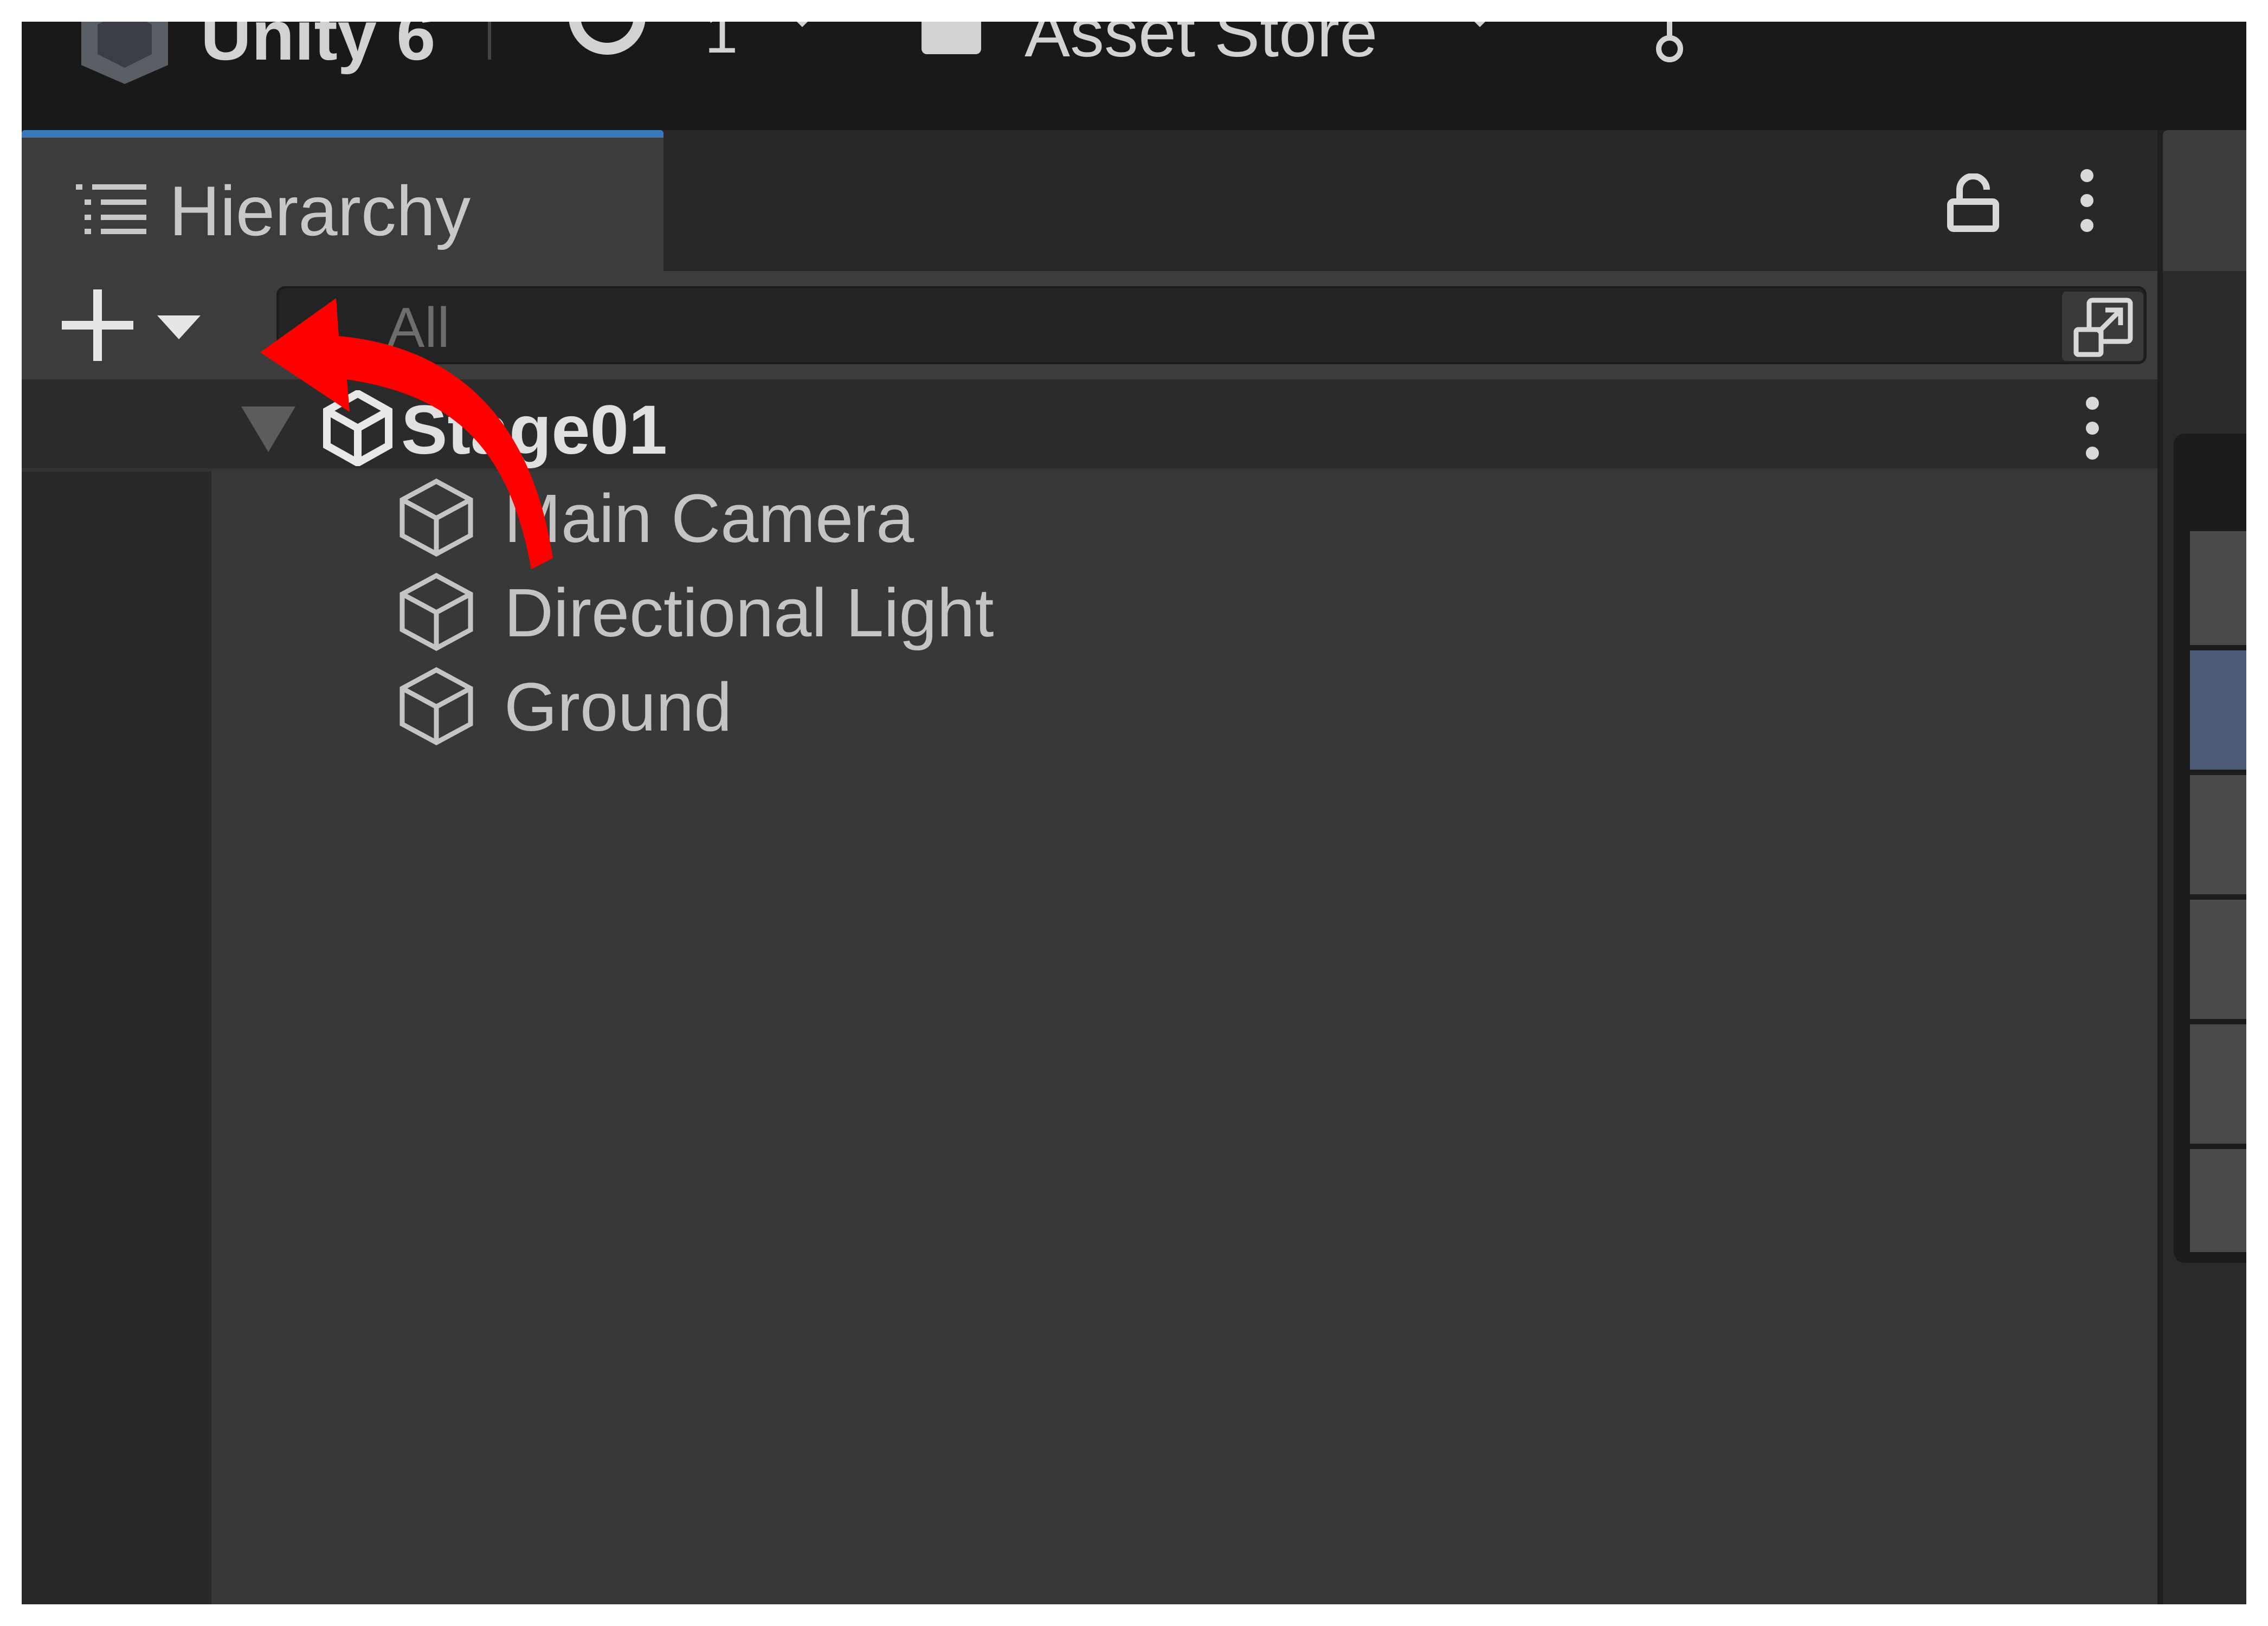 This screenshot has height=1626, width=2268. I want to click on create-button, so click(135, 325).